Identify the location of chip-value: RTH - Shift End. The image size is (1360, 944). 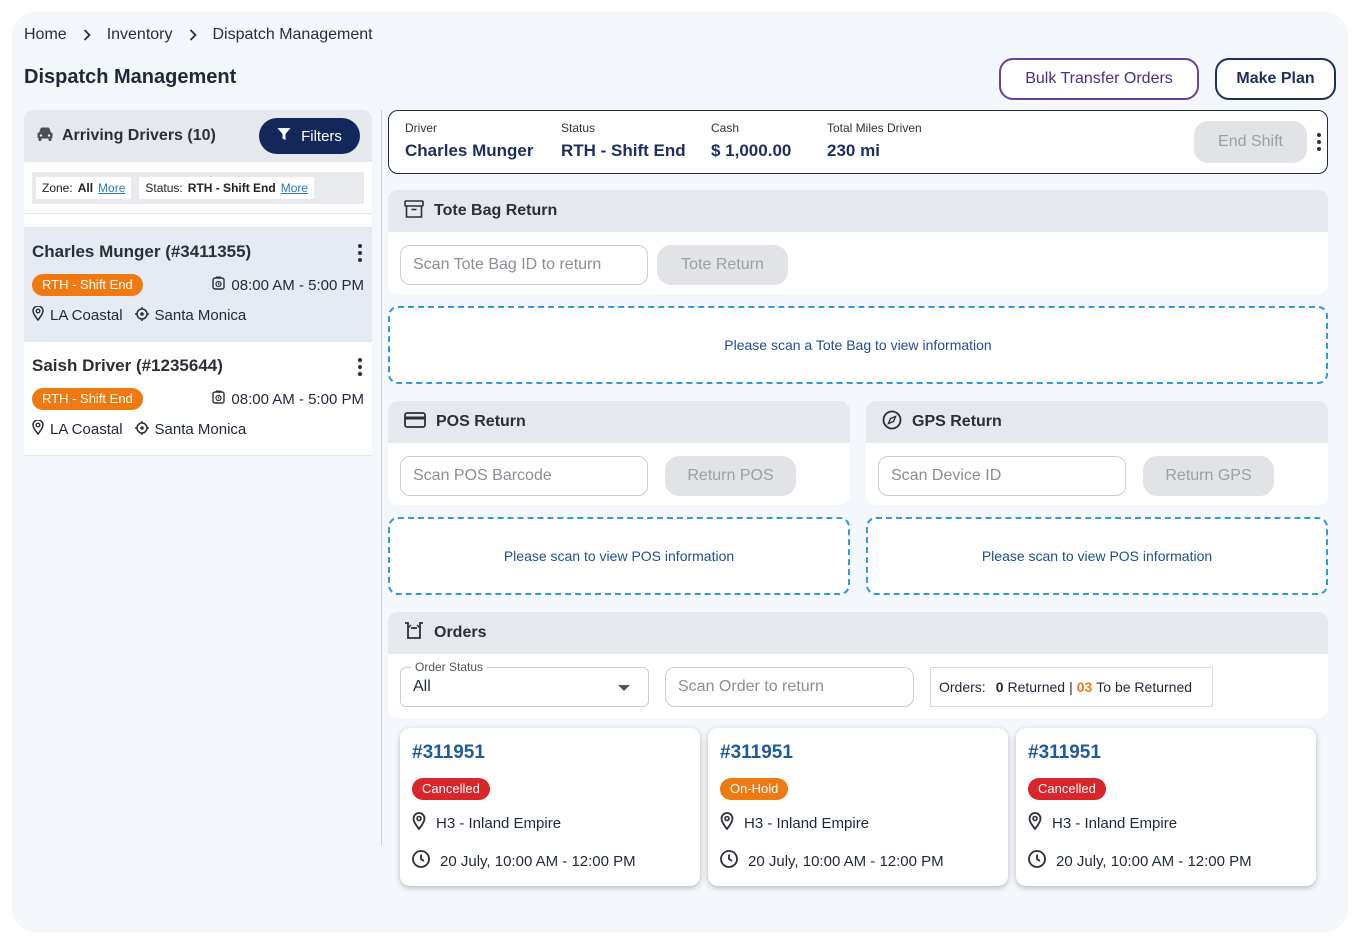
(231, 188).